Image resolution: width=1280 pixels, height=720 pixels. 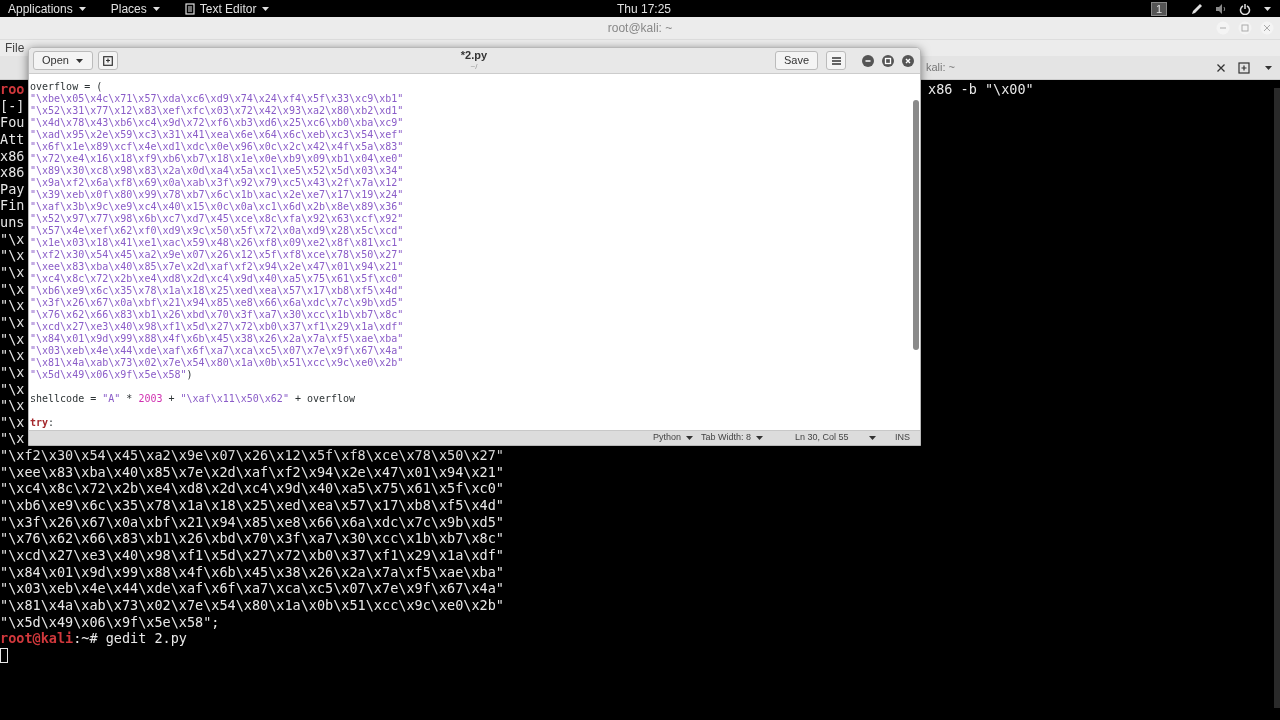 What do you see at coordinates (324, 399) in the screenshot?
I see `code-text: + overflow` at bounding box center [324, 399].